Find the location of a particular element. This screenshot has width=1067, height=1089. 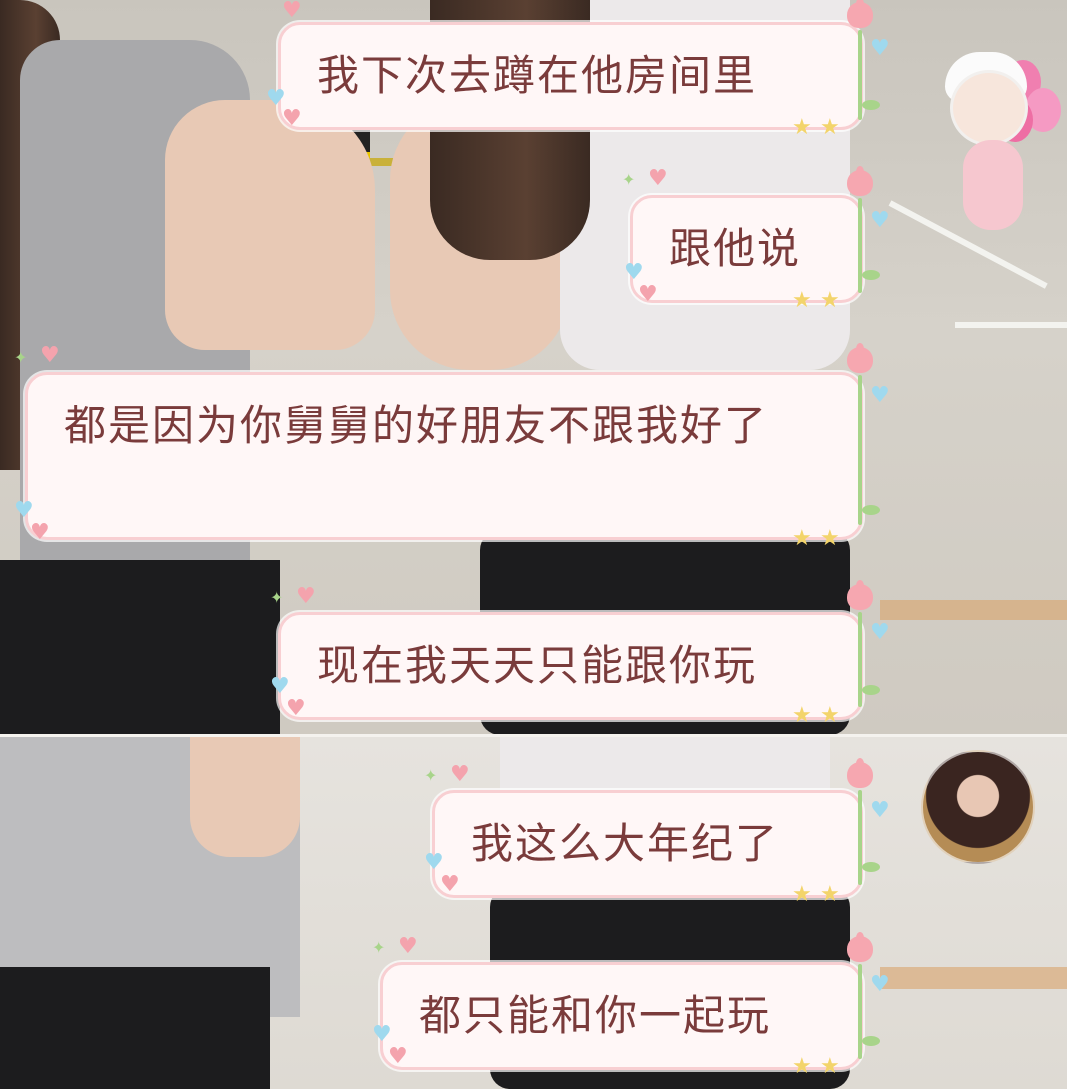

message-text: 都只能和你一起玩 is located at coordinates (595, 1015).